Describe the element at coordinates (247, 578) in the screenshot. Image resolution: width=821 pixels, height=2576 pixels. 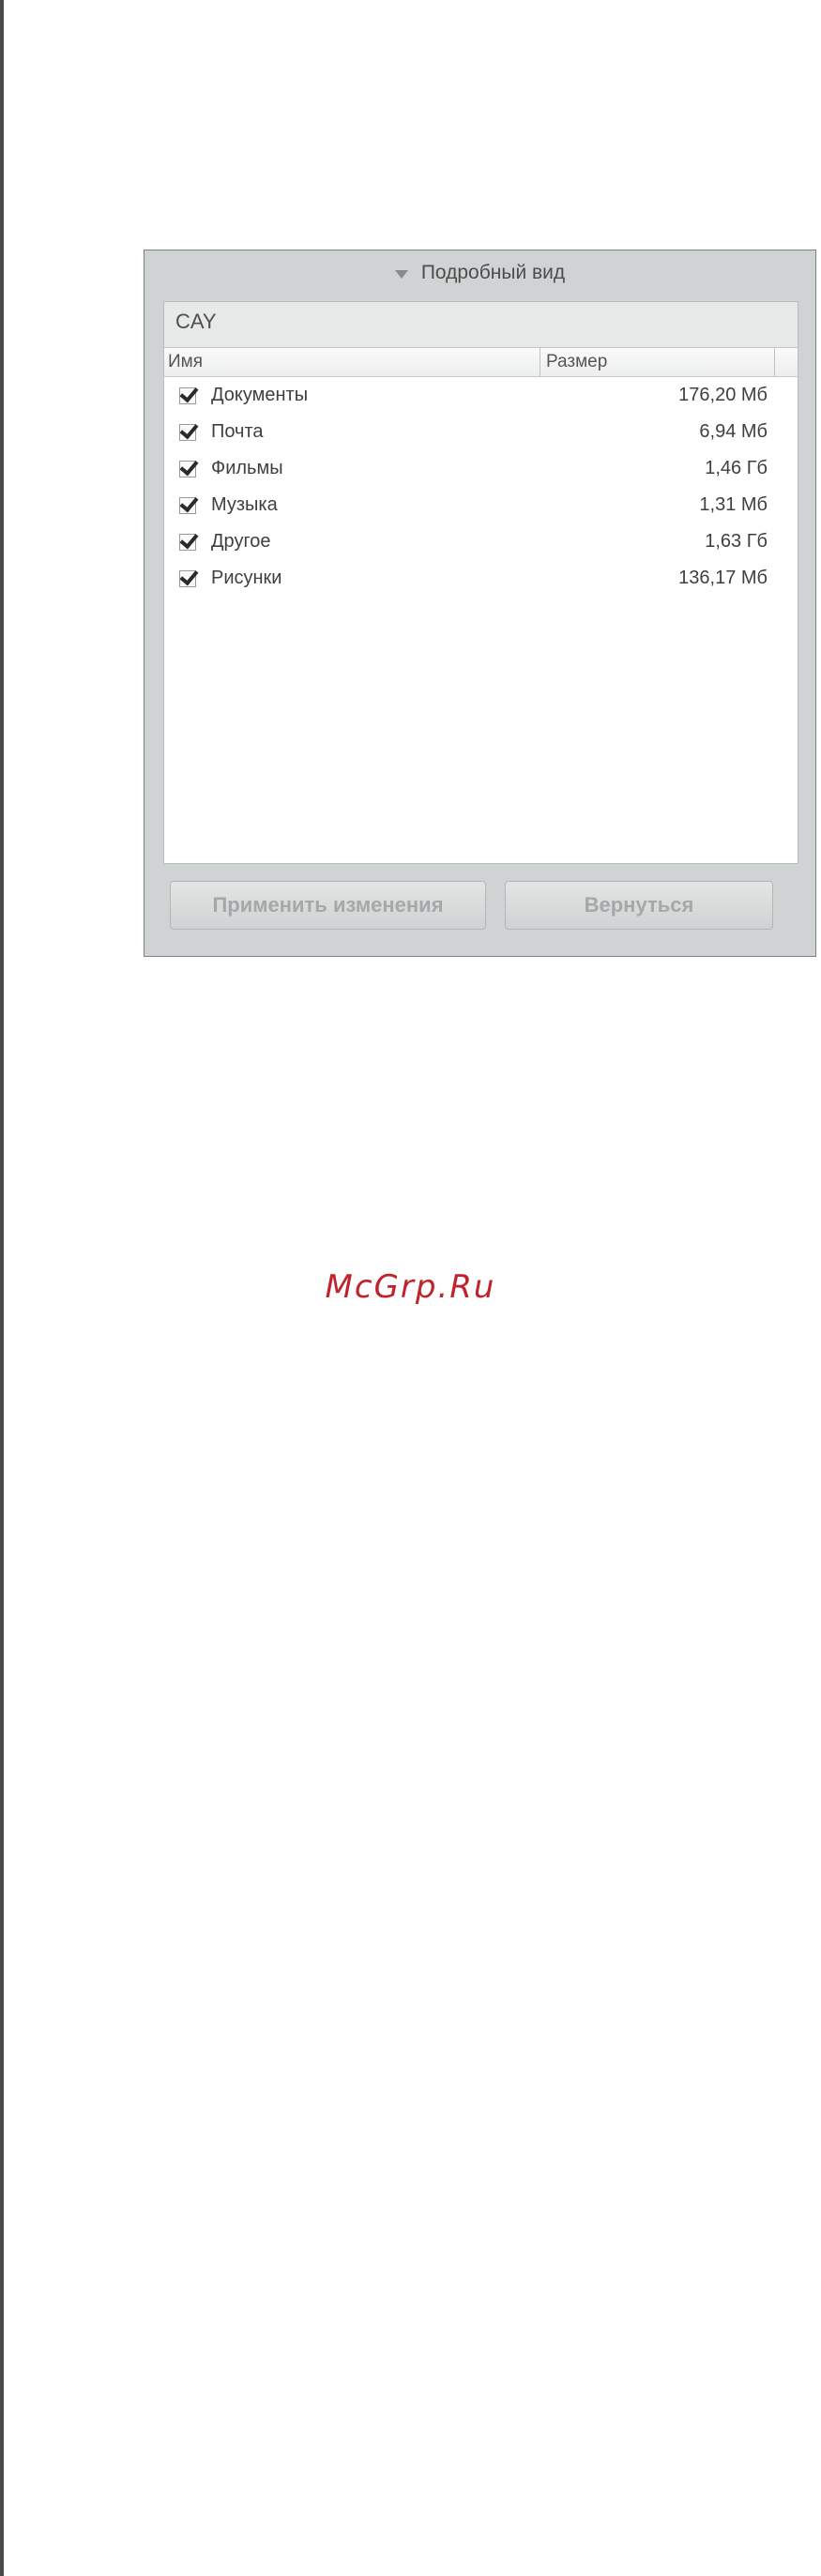
I see `item-name: Рисунки` at that location.